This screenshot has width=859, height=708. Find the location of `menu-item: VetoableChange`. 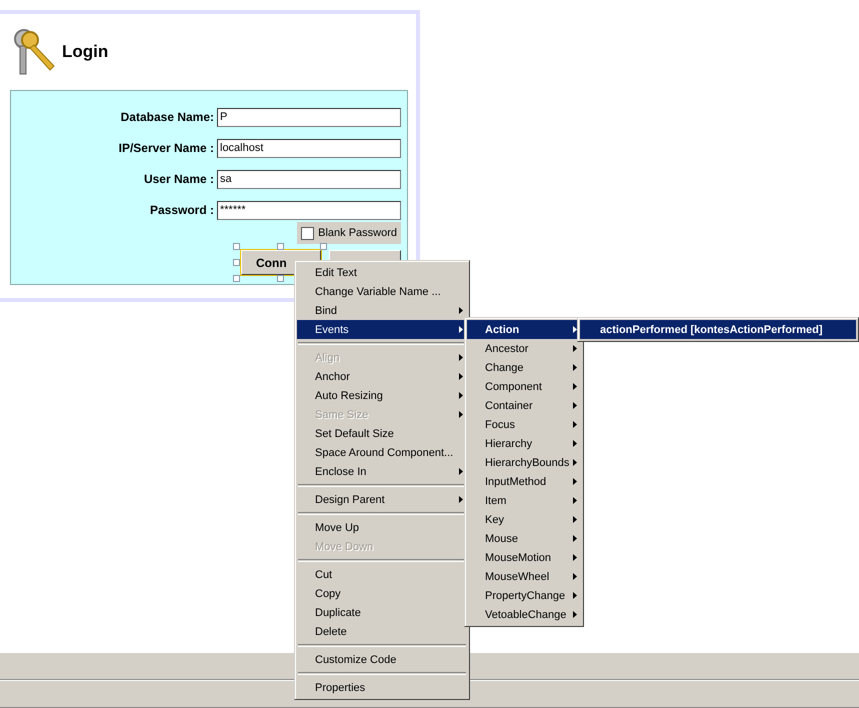

menu-item: VetoableChange is located at coordinates (524, 614).